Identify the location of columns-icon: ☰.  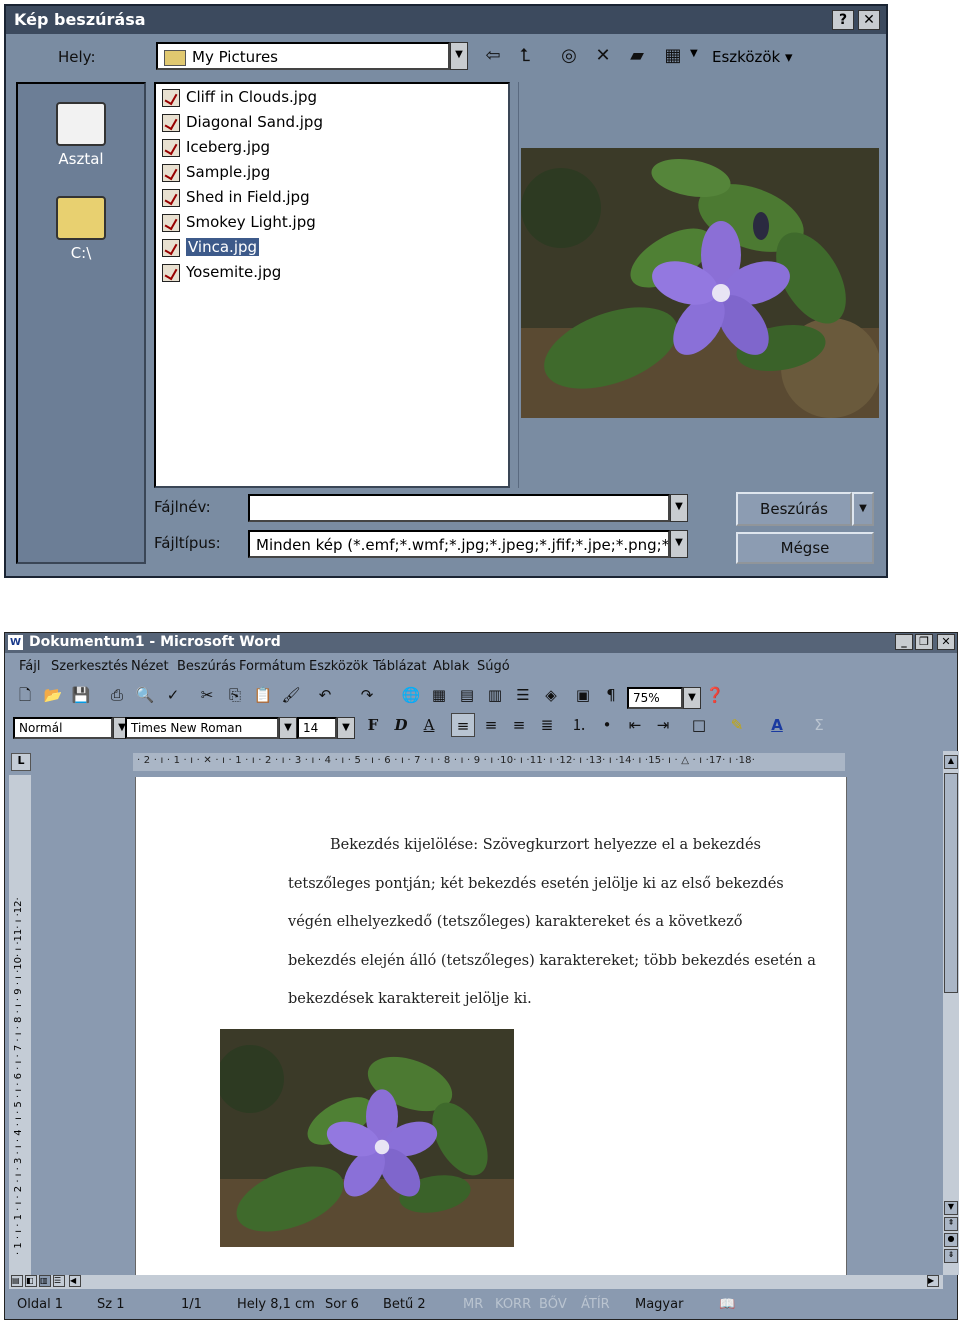
(523, 695).